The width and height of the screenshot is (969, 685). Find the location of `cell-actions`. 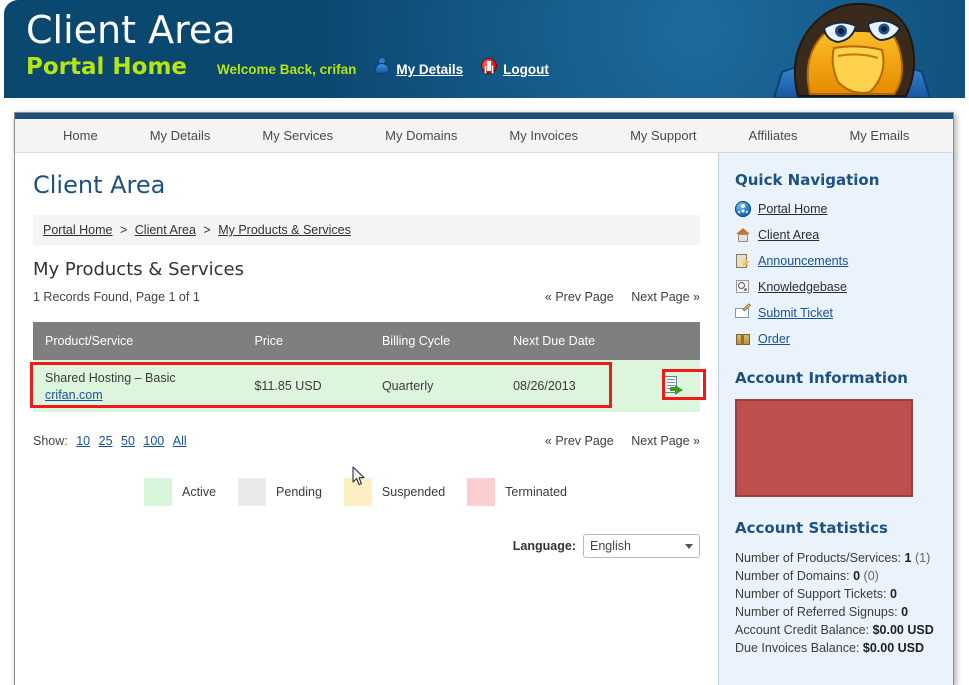

cell-actions is located at coordinates (666, 386).